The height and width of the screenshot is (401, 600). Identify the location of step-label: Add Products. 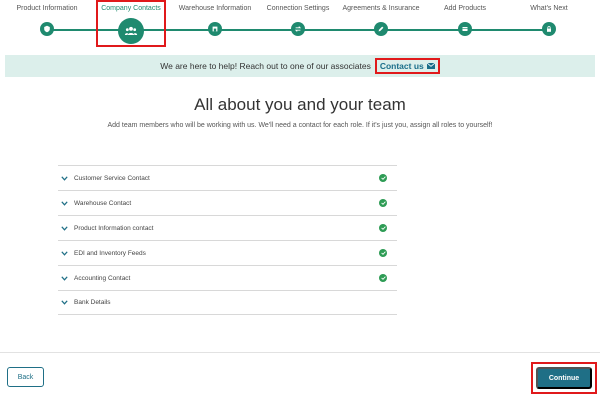
(465, 8).